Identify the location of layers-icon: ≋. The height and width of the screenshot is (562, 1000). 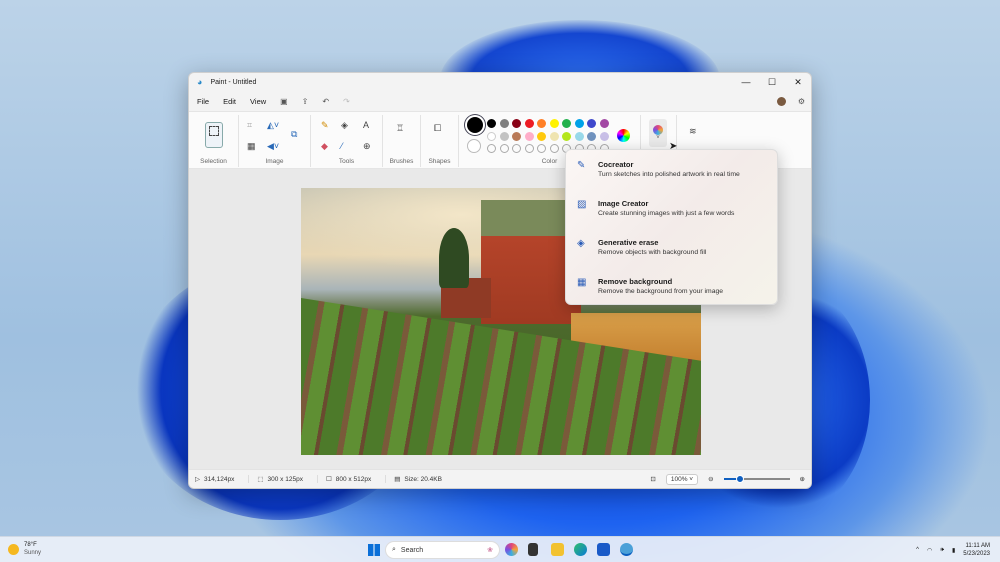
(693, 131).